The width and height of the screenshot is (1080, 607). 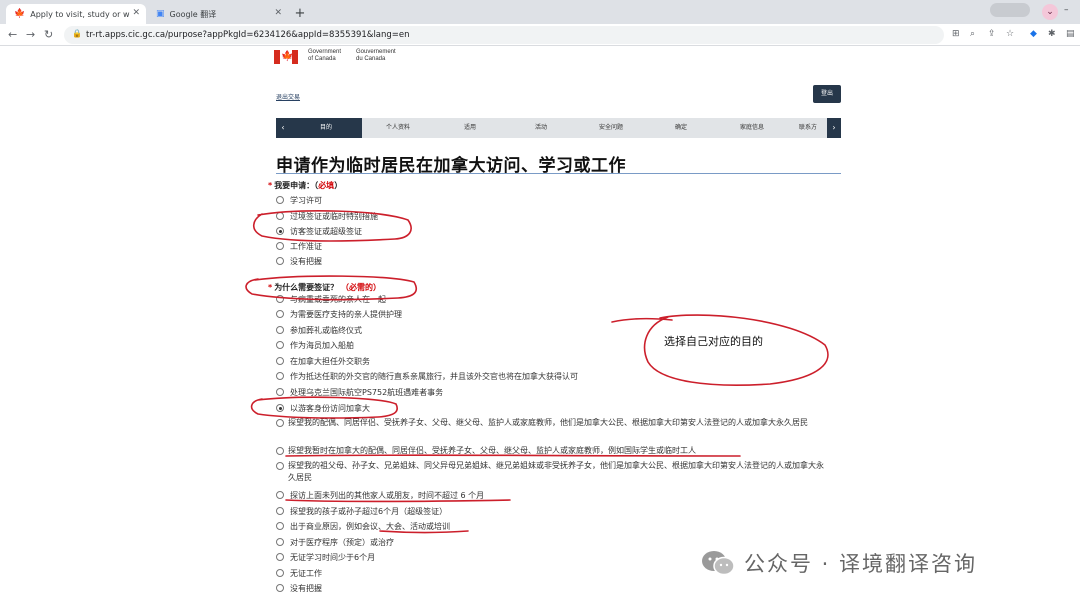 I want to click on q2-label: * 为什么需要签证？ （必需的）, so click(x=324, y=287).